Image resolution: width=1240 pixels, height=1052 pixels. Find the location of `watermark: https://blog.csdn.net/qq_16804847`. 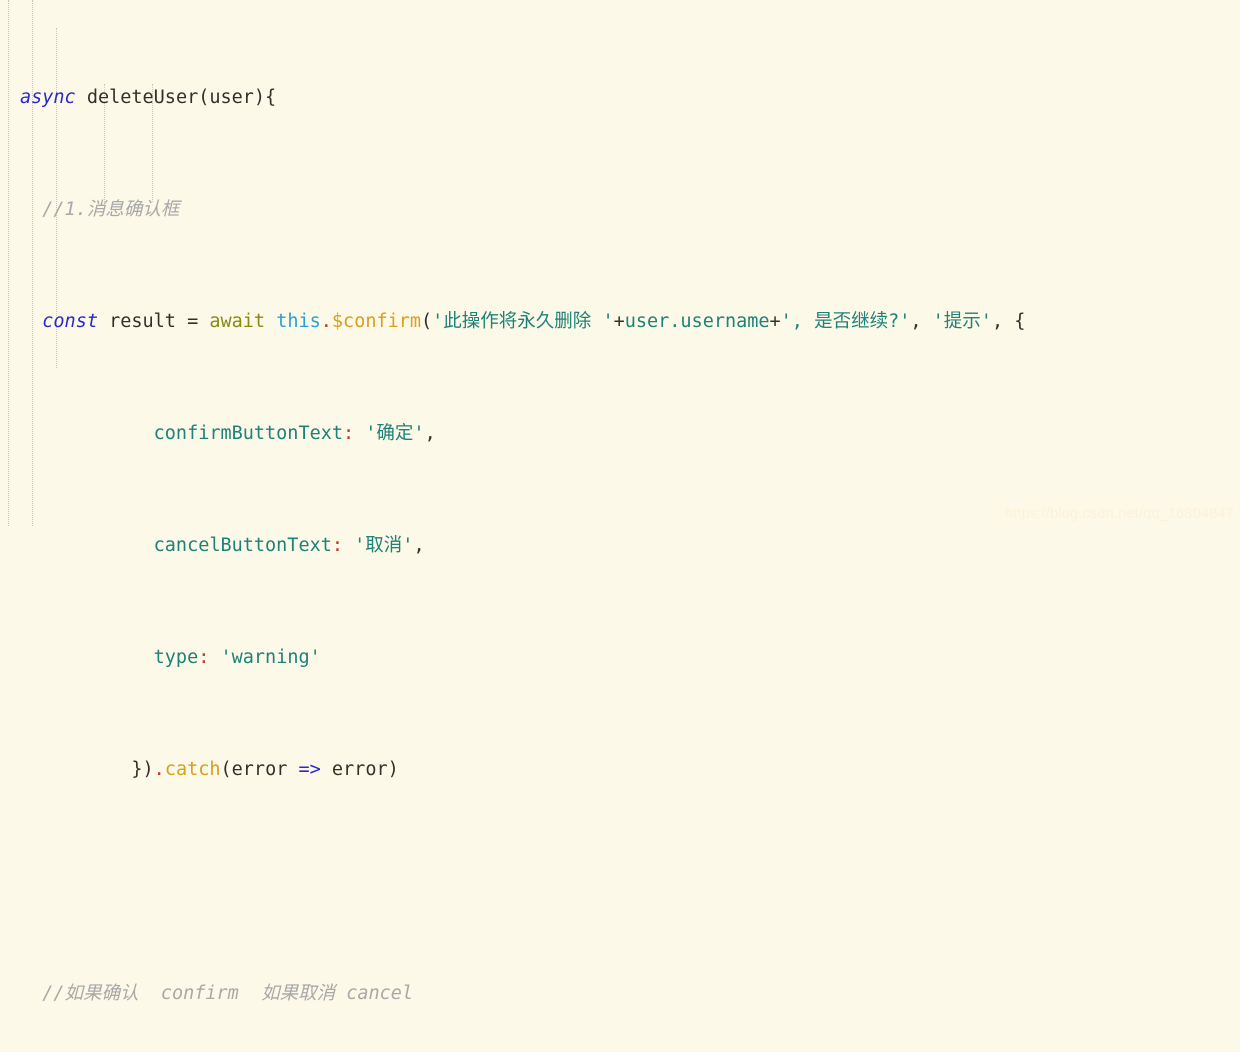

watermark: https://blog.csdn.net/qq_16804847 is located at coordinates (1119, 514).